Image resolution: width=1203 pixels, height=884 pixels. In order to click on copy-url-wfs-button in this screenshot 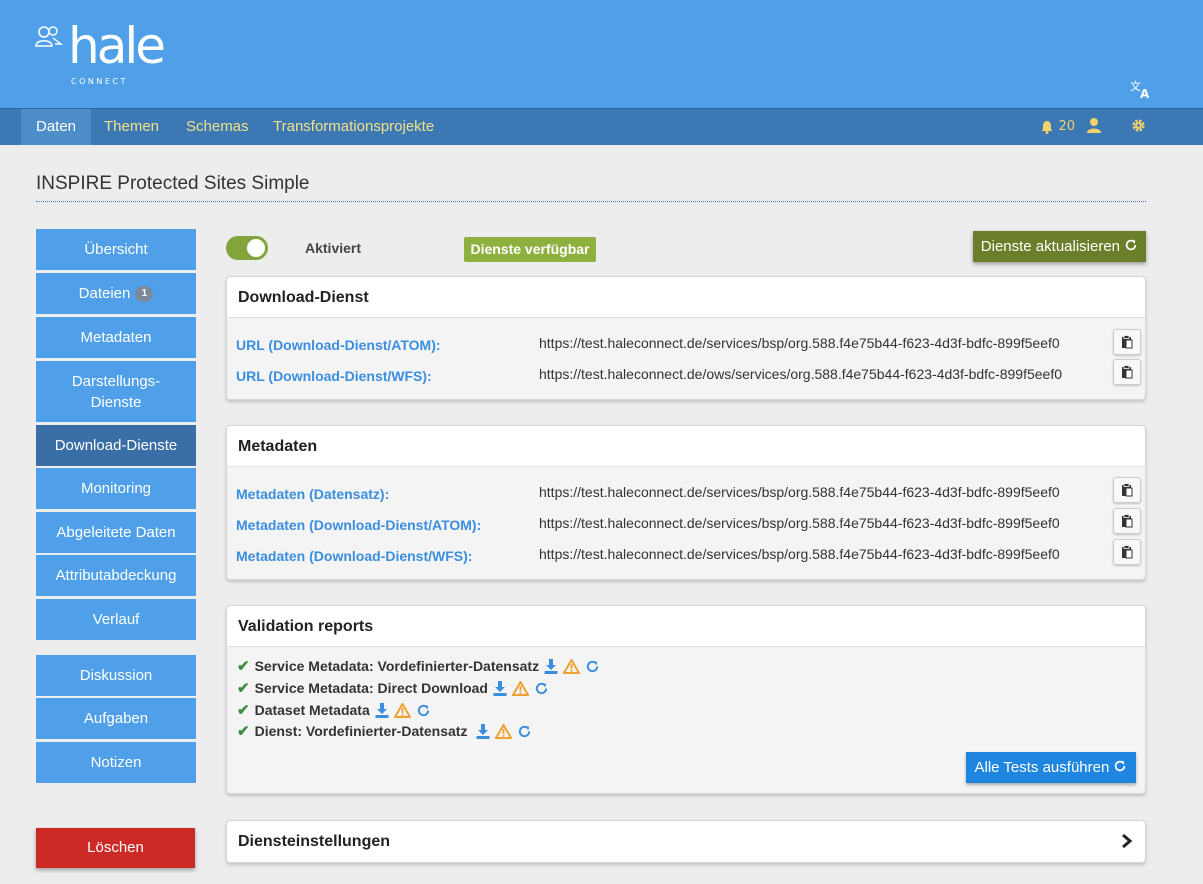, I will do `click(1127, 372)`.